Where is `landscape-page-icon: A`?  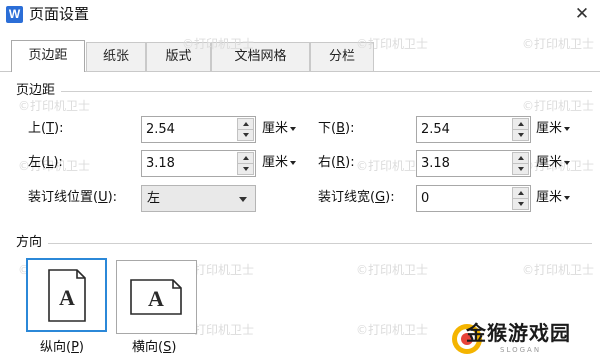
landscape-page-icon: A is located at coordinates (156, 297).